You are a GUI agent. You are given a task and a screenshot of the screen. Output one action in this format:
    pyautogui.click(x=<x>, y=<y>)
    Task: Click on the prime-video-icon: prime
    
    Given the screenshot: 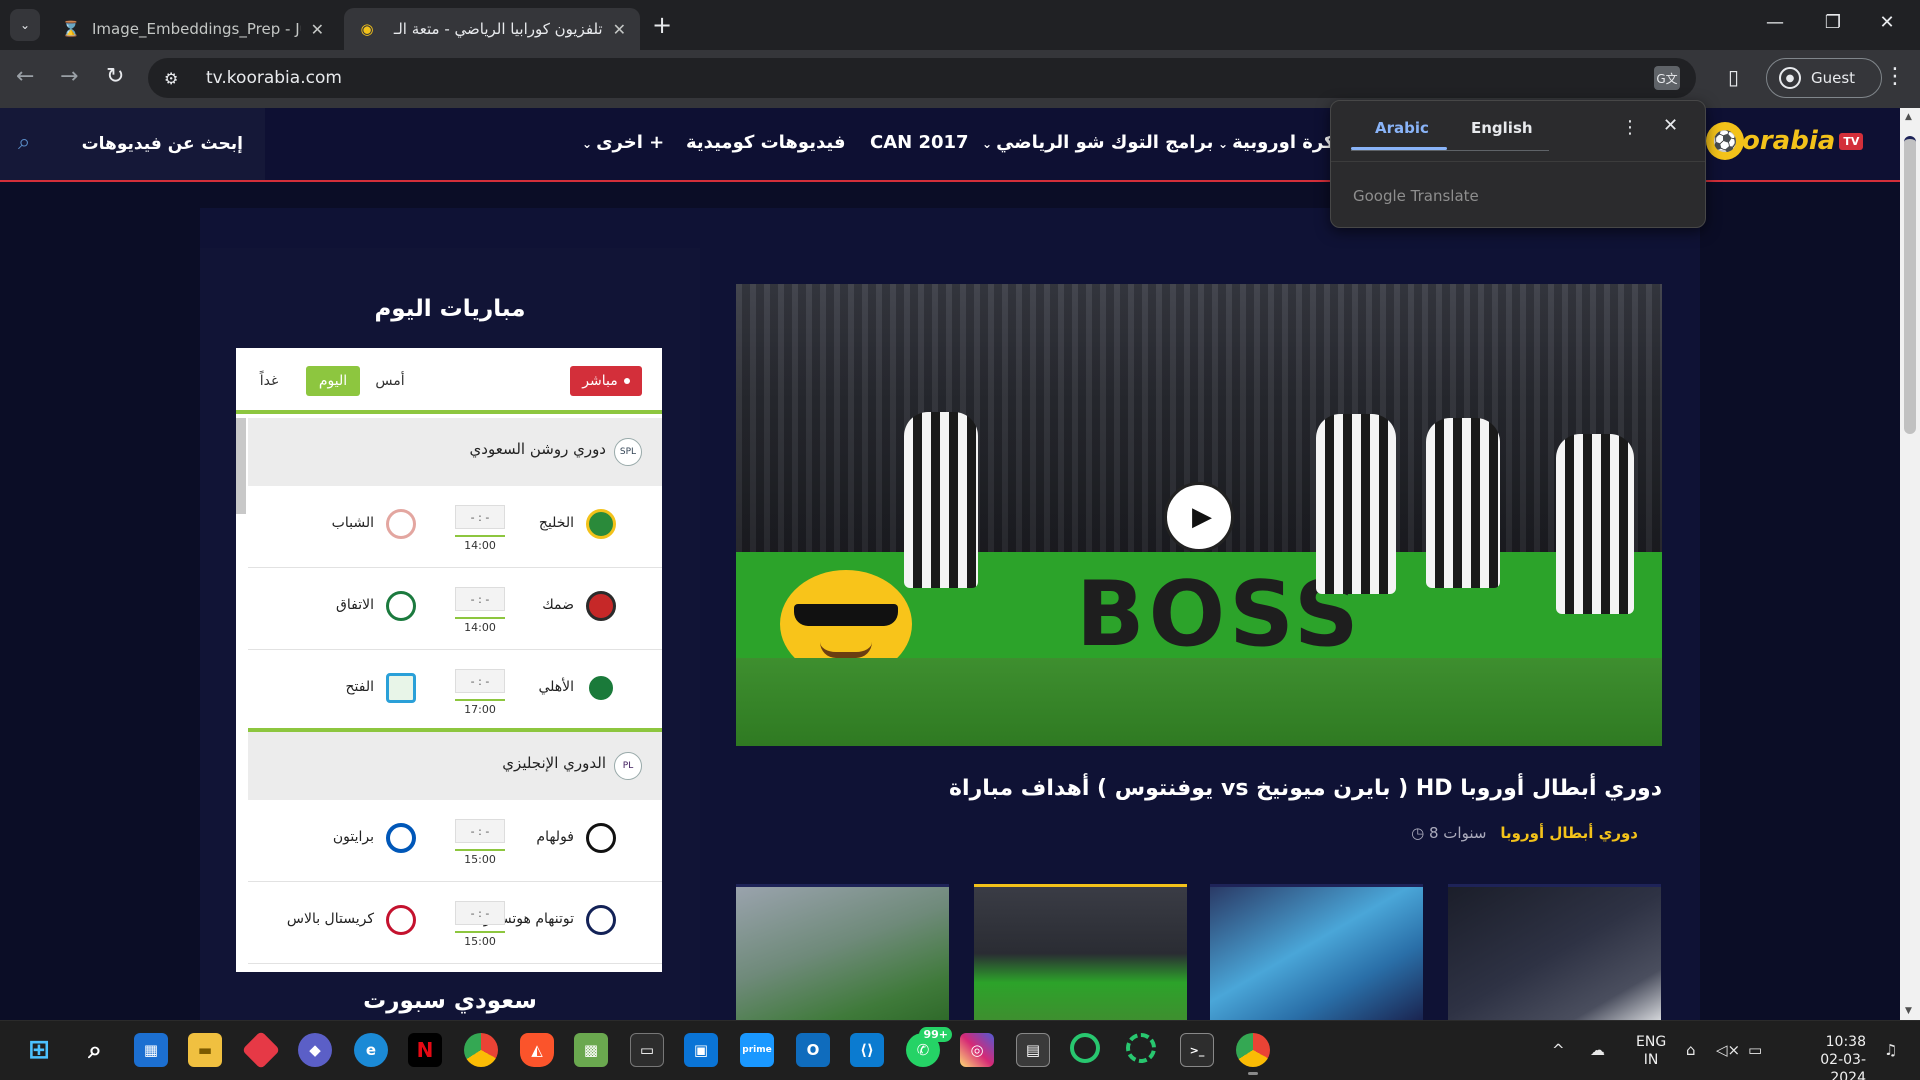 What is the action you would take?
    pyautogui.click(x=757, y=1050)
    